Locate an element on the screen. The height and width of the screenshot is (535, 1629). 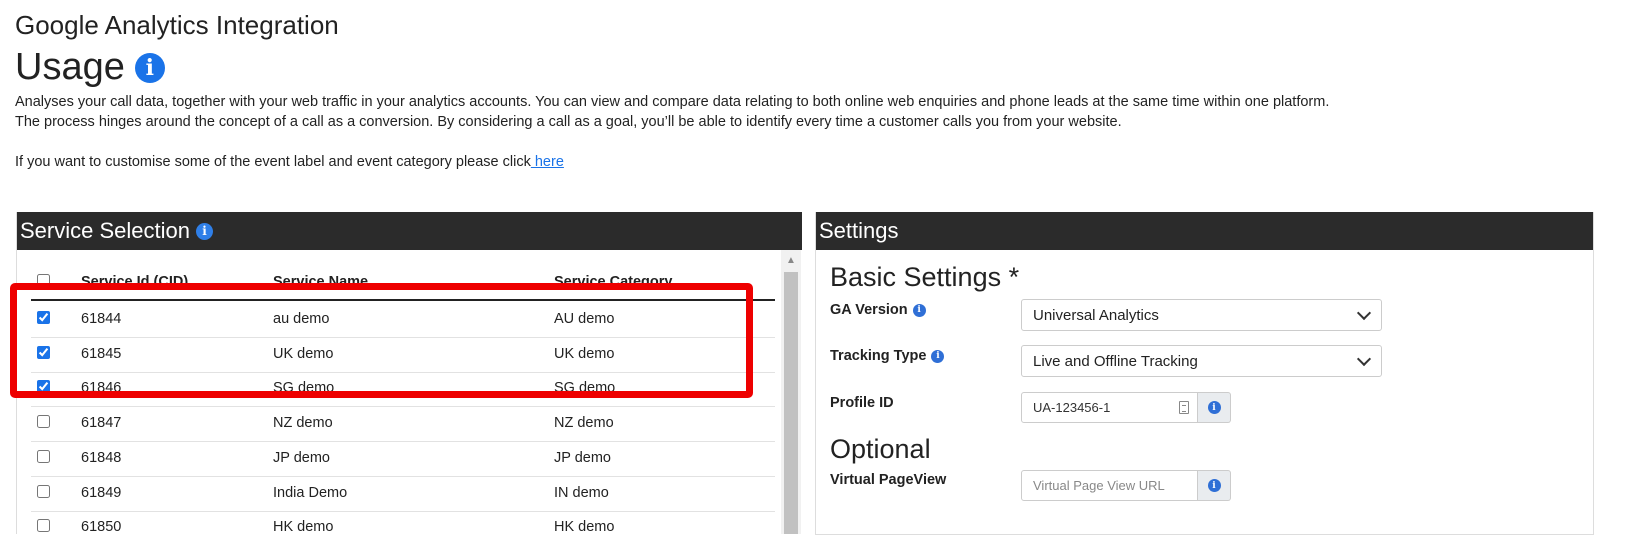
table-row: 61849 India Demo IN demo is located at coordinates (403, 493).